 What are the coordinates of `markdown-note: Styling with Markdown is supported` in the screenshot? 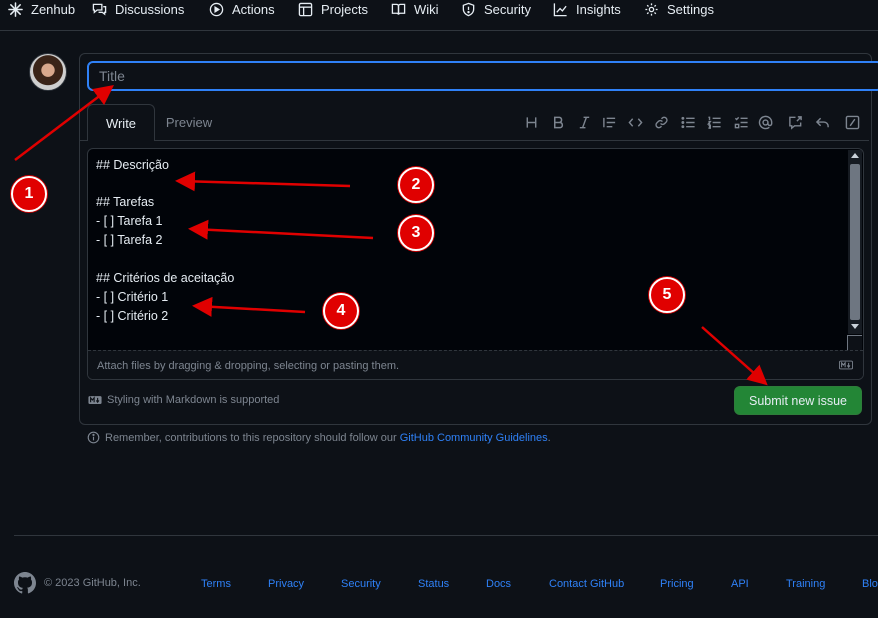 It's located at (183, 400).